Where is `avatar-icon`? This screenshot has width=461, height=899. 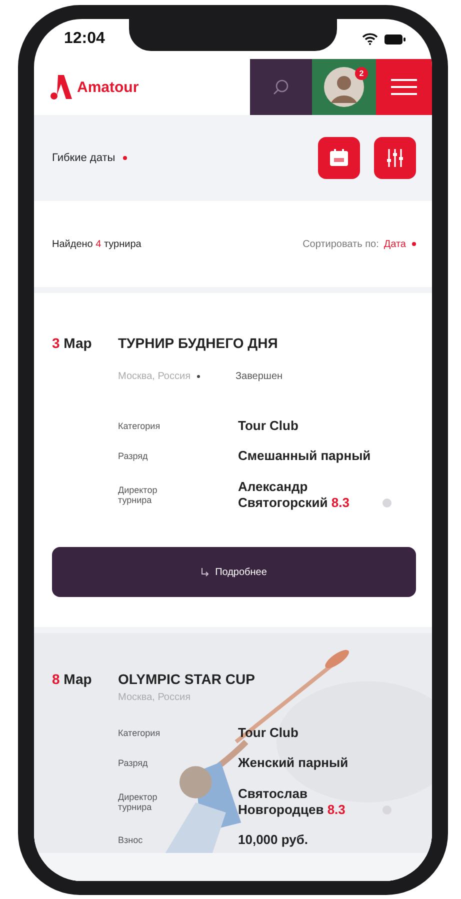
avatar-icon is located at coordinates (344, 87).